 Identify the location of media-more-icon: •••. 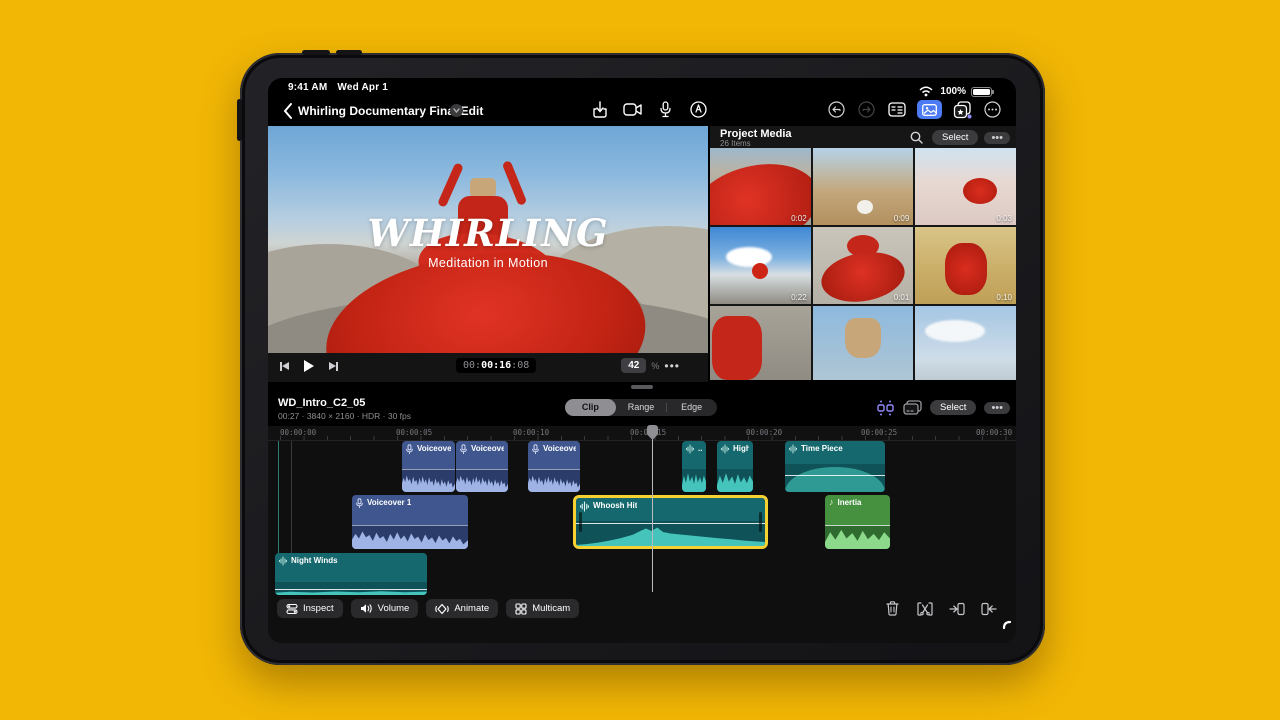
(997, 137).